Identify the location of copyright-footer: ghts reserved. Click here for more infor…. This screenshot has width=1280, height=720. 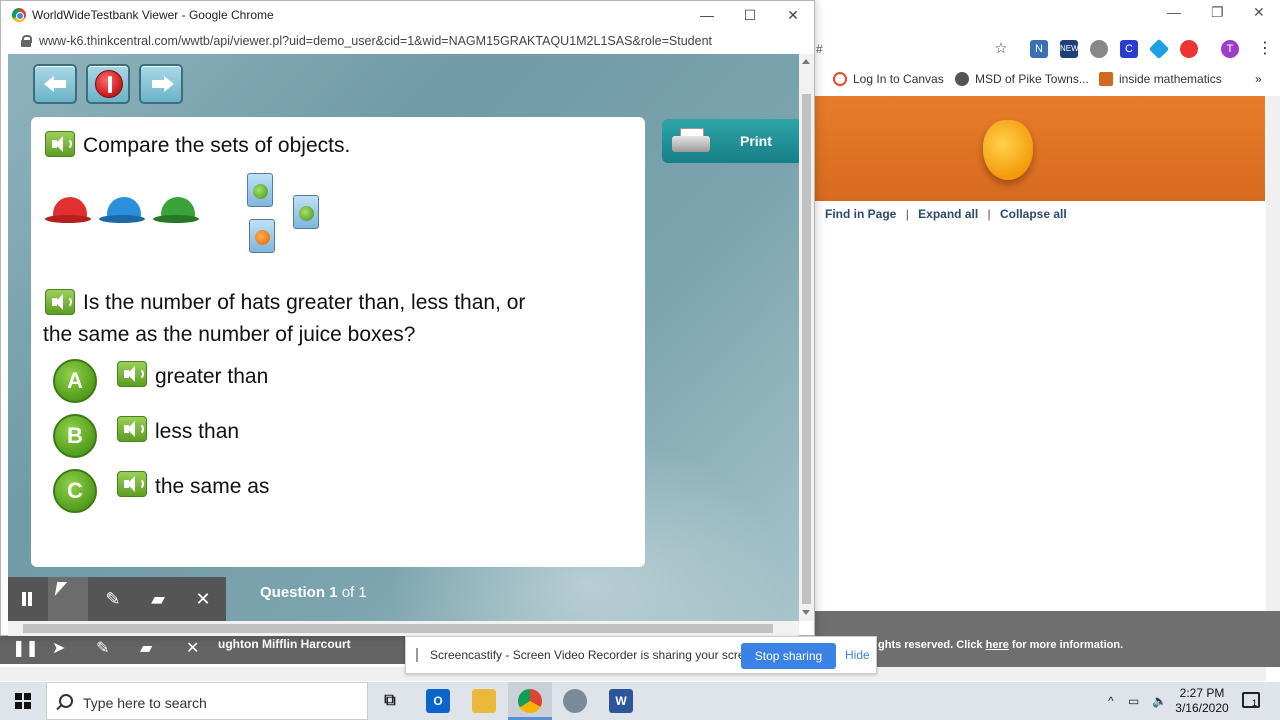
(1001, 645).